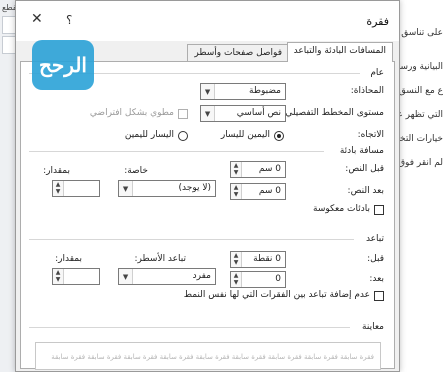 Image resolution: width=446 pixels, height=372 pixels. What do you see at coordinates (201, 276) in the screenshot?
I see `line-spacing-value: مفرد` at bounding box center [201, 276].